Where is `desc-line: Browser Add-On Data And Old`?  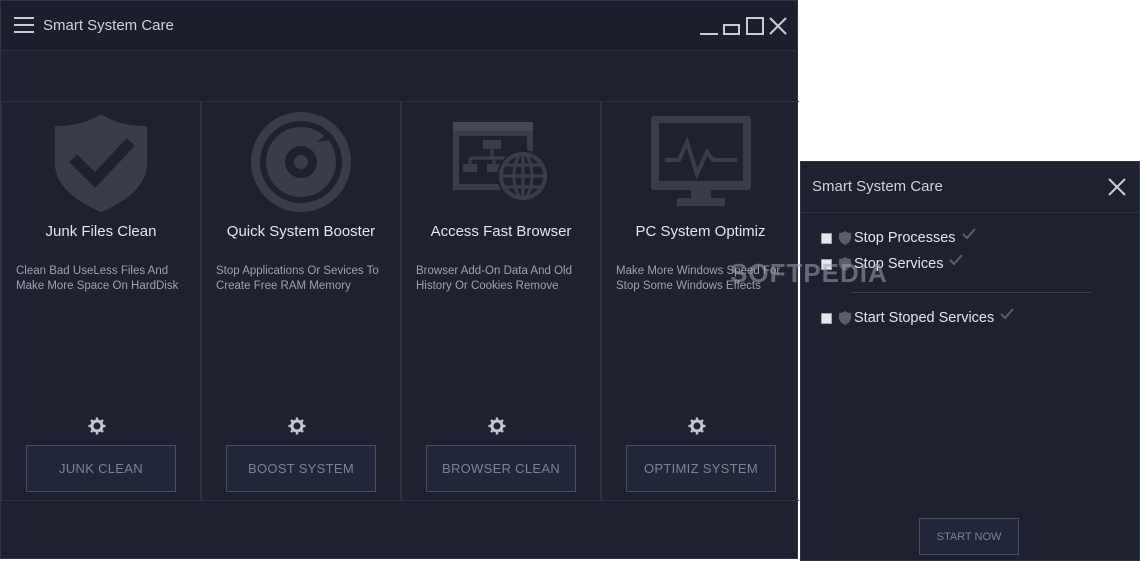
desc-line: Browser Add-On Data And Old is located at coordinates (494, 271).